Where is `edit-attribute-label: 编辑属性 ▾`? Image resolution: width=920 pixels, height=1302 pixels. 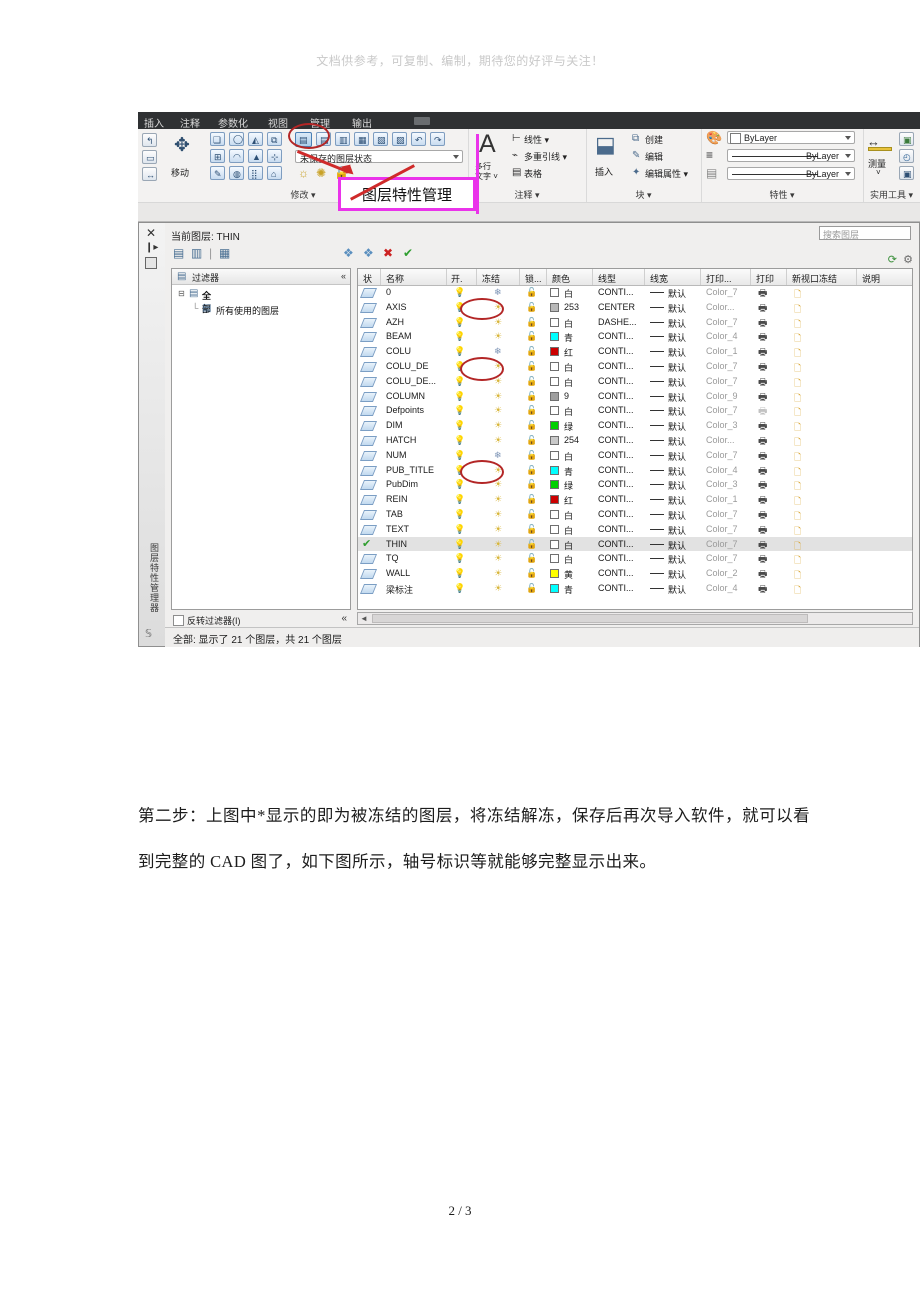 edit-attribute-label: 编辑属性 ▾ is located at coordinates (666, 173).